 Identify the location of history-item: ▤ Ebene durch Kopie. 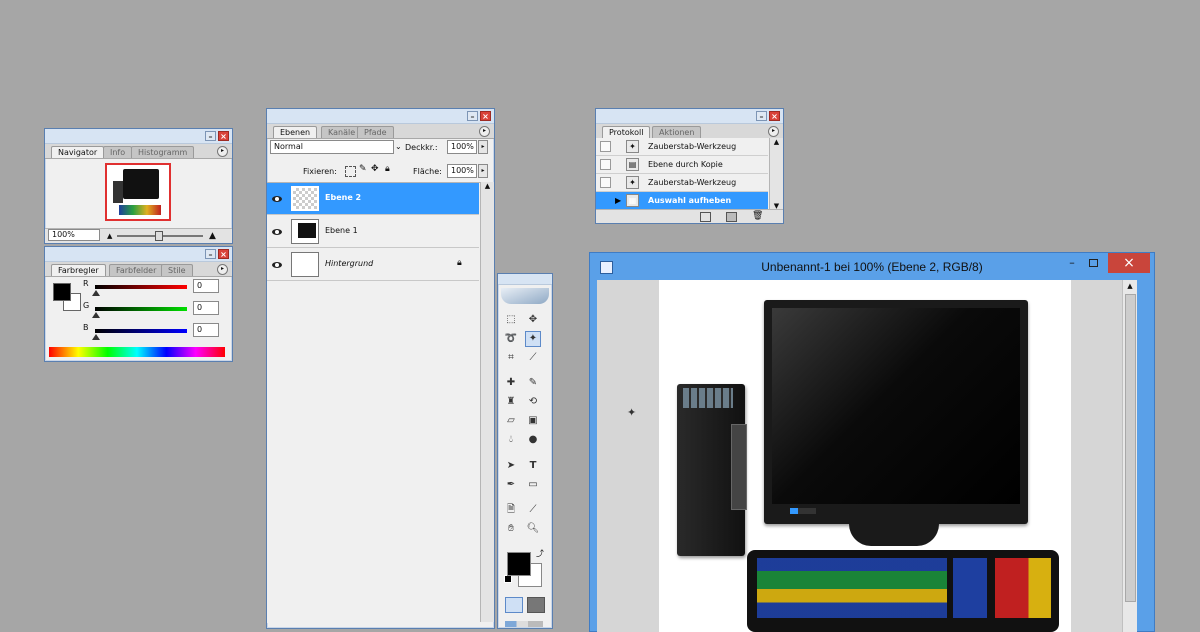
(682, 165).